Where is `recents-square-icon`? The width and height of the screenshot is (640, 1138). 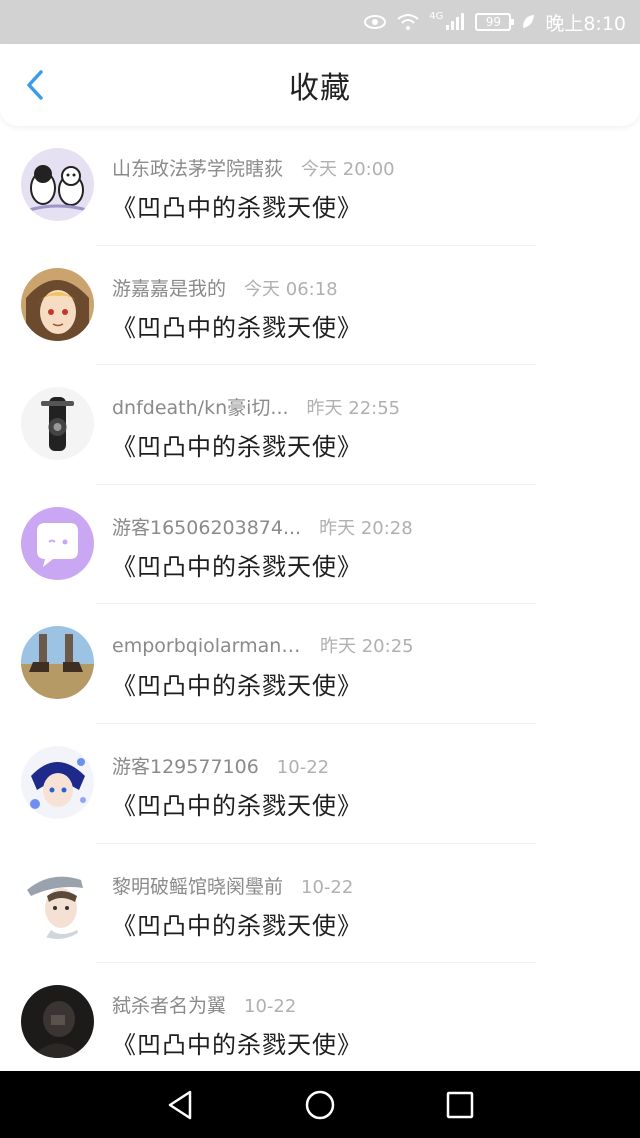 recents-square-icon is located at coordinates (460, 1104).